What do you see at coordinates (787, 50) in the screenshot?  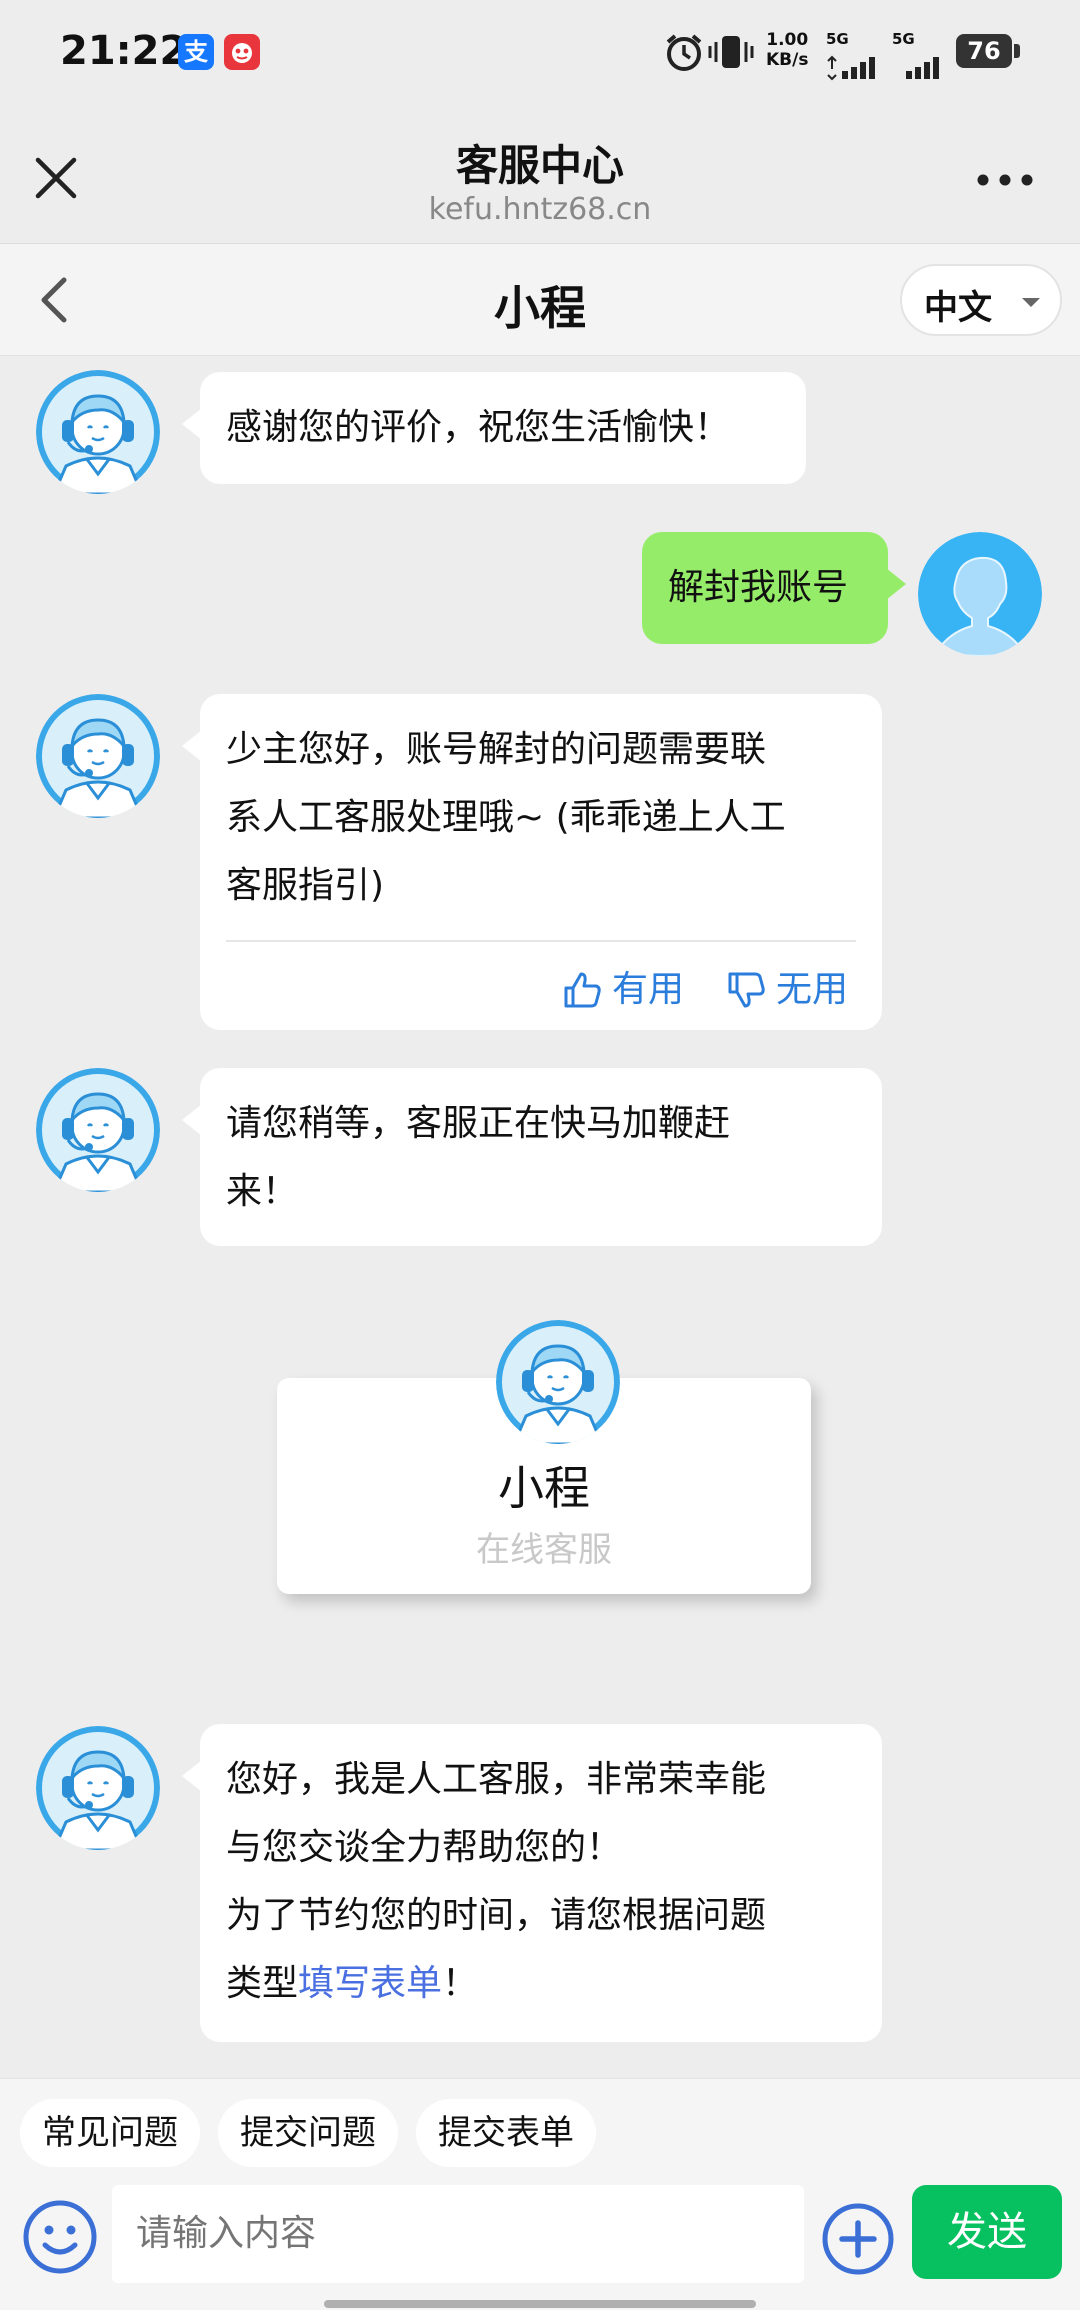 I see `network-speed: 1.00 KB/s` at bounding box center [787, 50].